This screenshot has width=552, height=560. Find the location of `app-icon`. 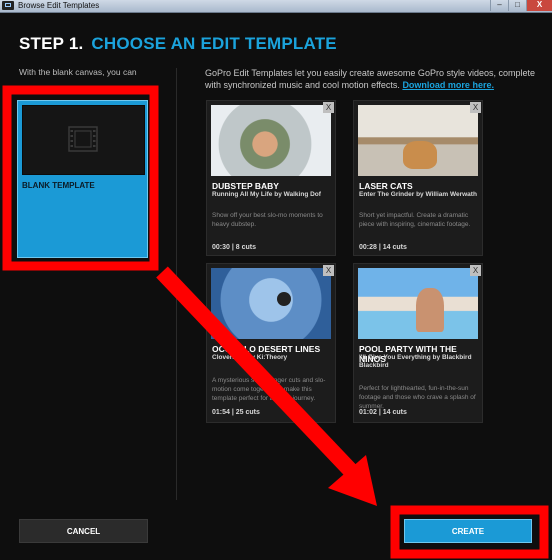

app-icon is located at coordinates (8, 5).